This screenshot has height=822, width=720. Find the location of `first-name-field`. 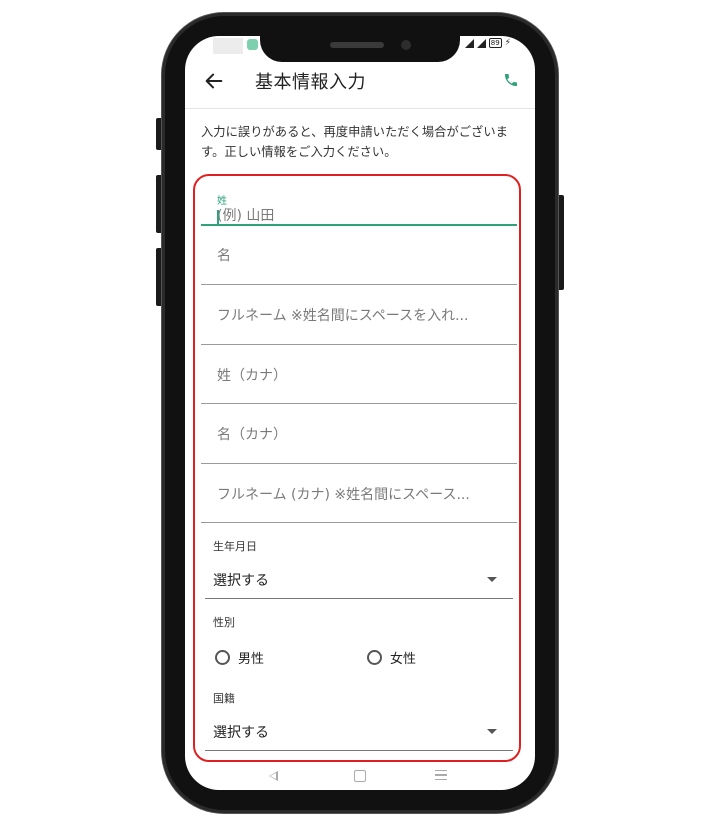

first-name-field is located at coordinates (359, 255).